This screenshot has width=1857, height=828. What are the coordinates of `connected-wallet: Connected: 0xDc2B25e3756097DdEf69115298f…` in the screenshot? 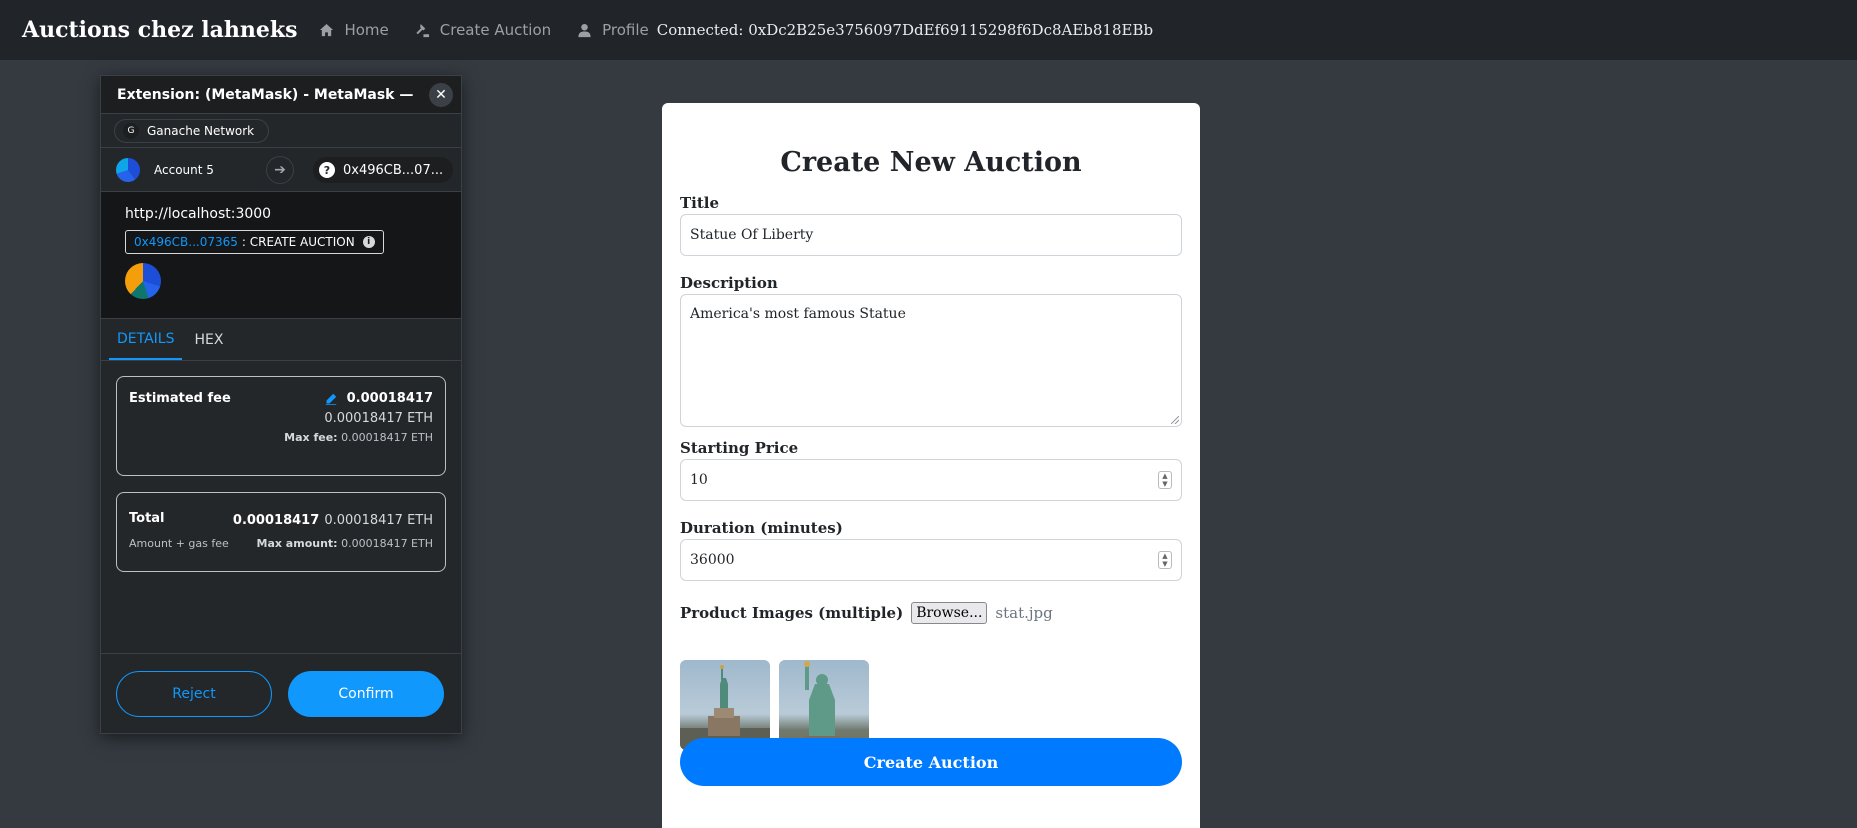 It's located at (905, 30).